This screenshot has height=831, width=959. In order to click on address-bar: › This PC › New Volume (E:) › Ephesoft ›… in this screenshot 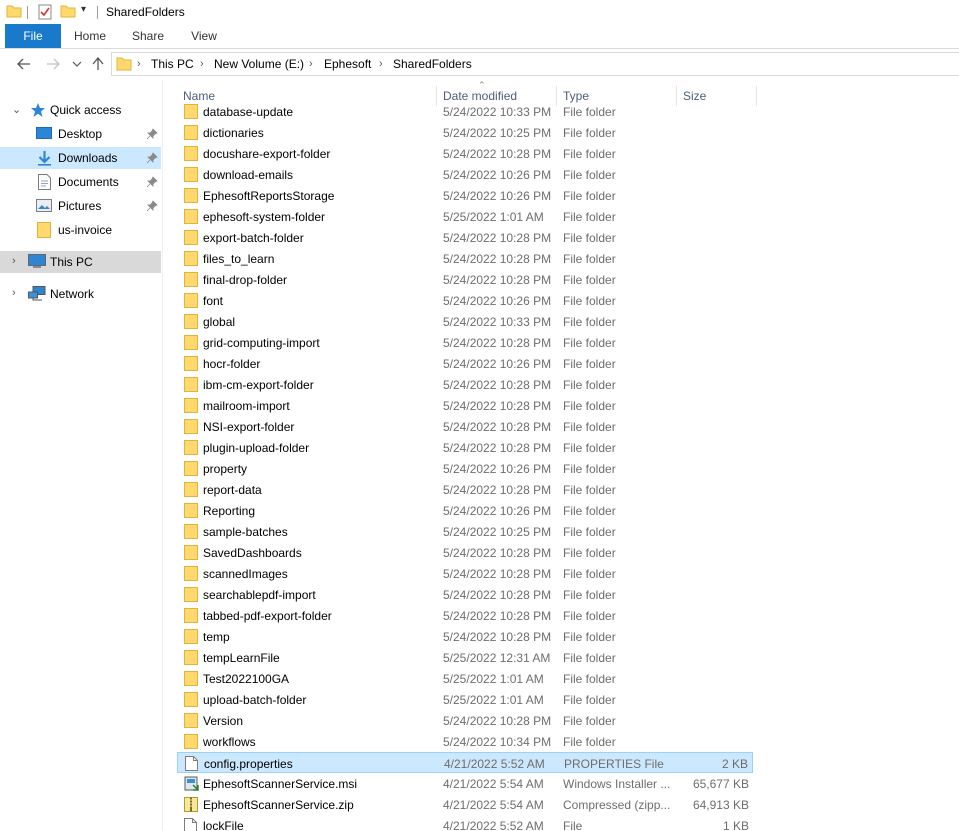, I will do `click(535, 64)`.